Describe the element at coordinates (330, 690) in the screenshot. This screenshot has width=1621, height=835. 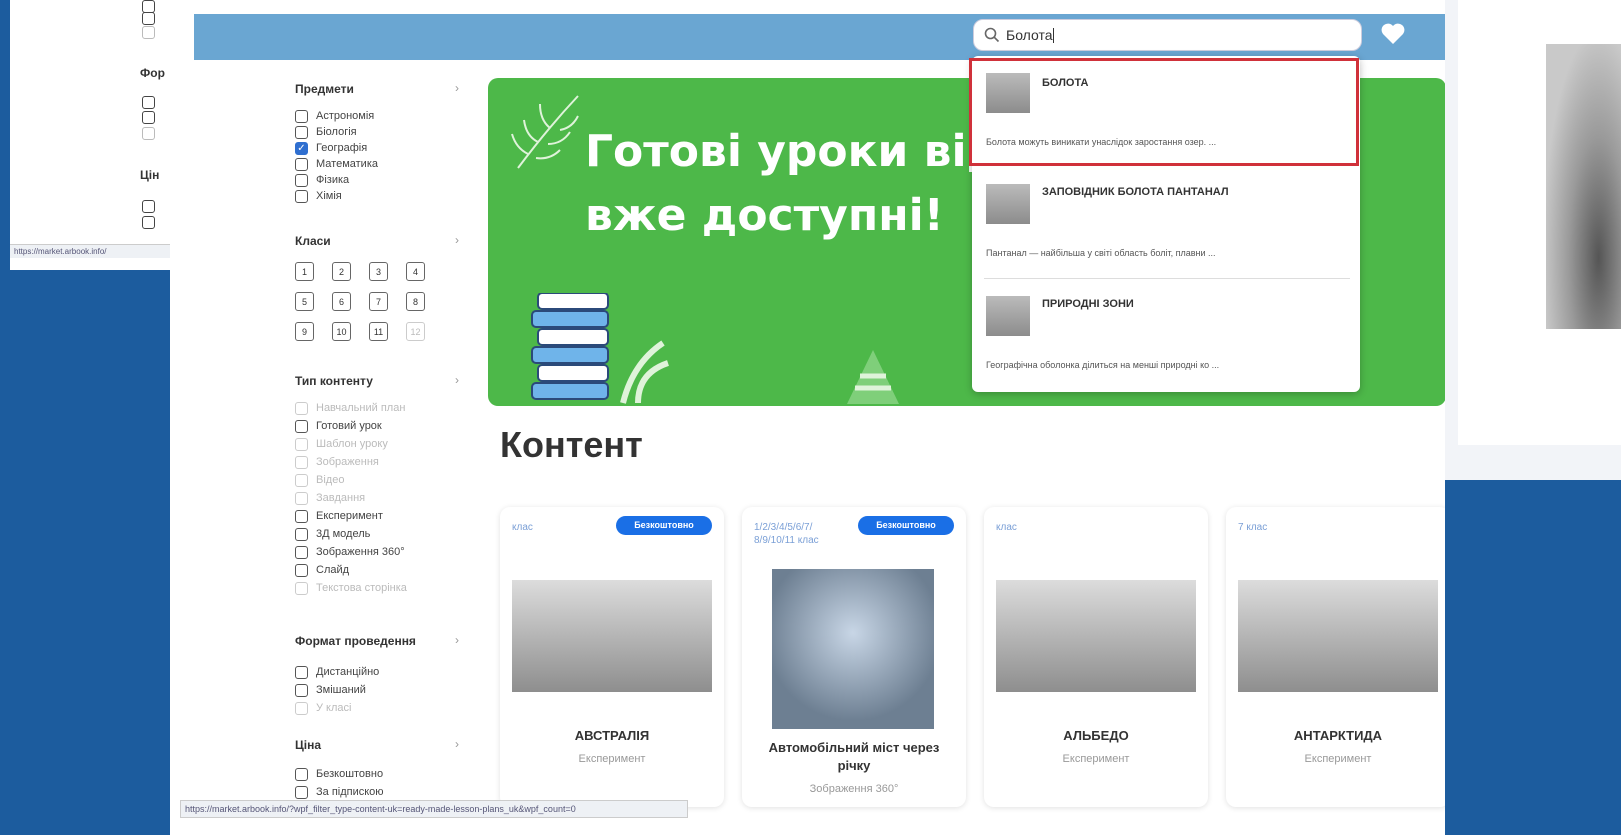
I see `filter-option-format: Змішаний` at that location.